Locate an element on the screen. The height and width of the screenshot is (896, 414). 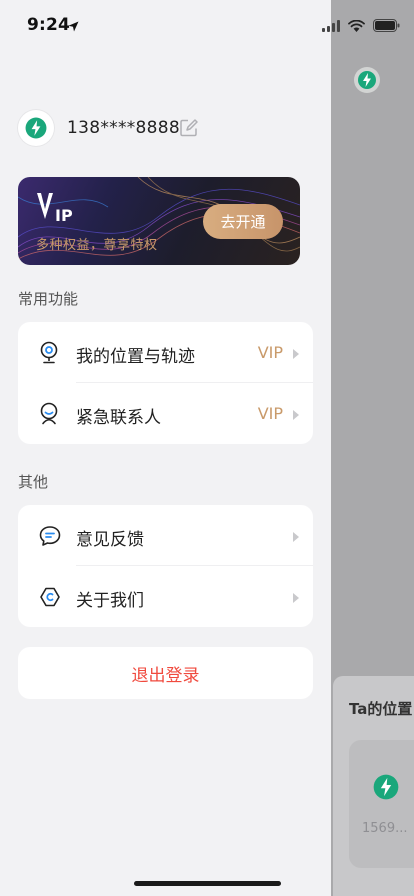
section-title-other: 其他 is located at coordinates (33, 482).